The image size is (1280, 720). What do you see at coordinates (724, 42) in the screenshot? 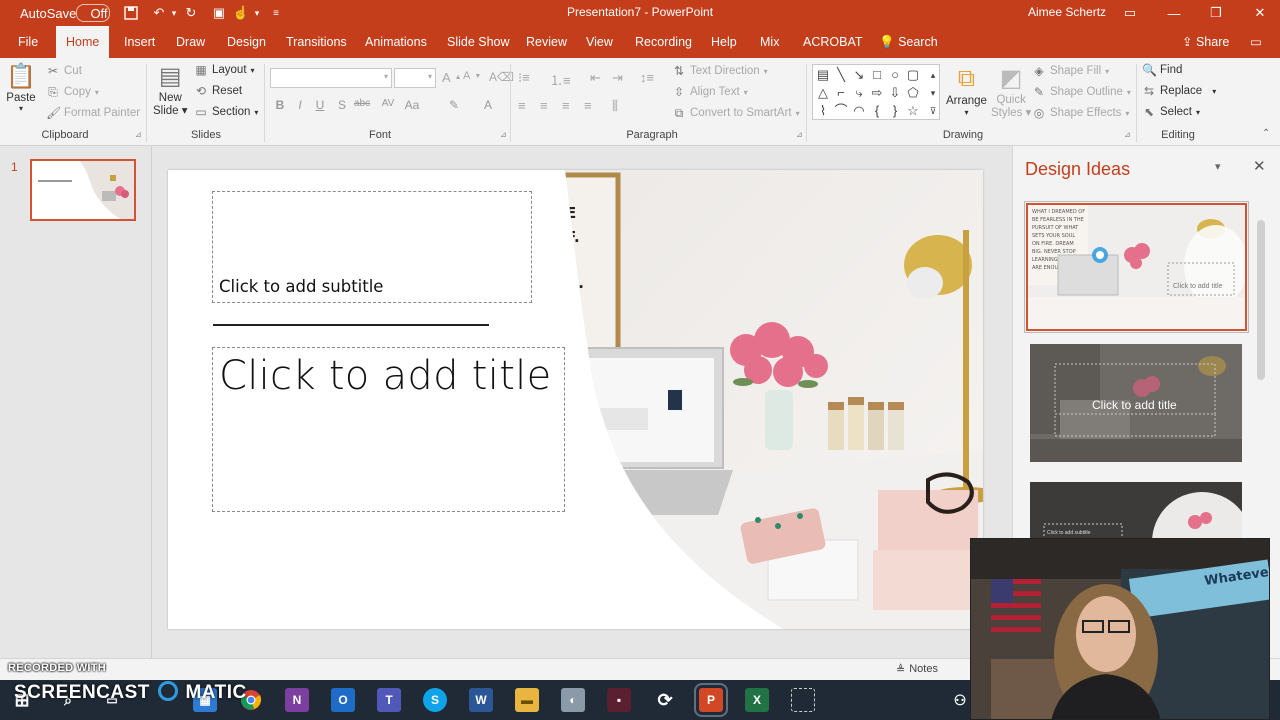
I see `tab-help: Help` at bounding box center [724, 42].